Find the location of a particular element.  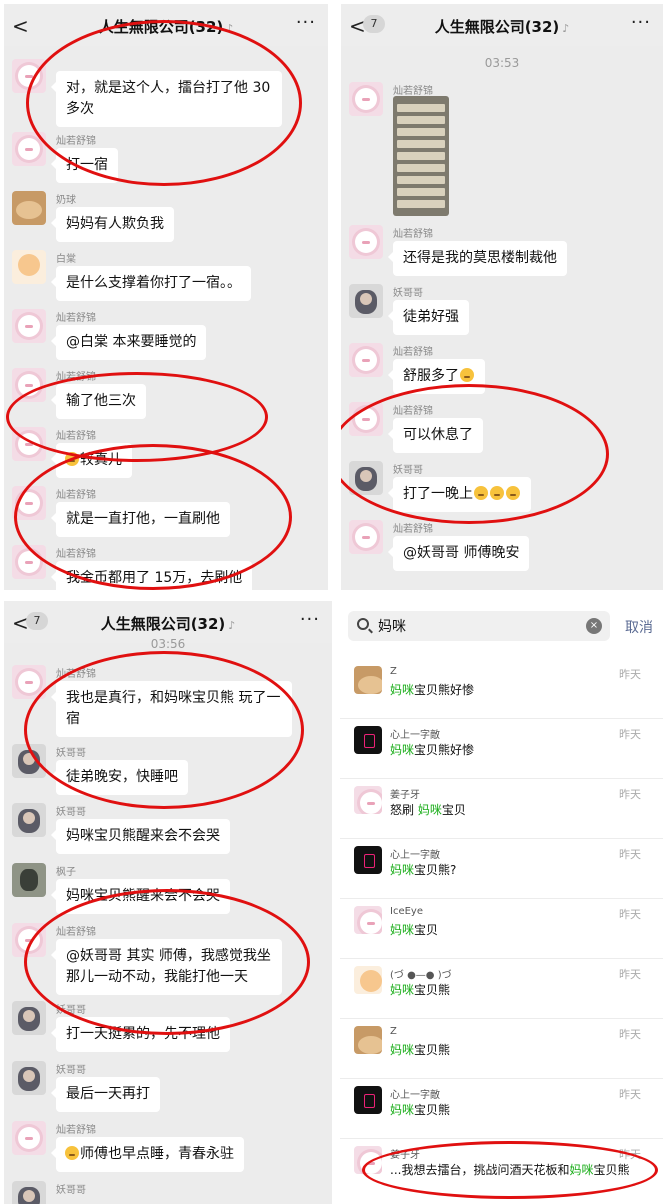

result-text: 妈咪宝贝 is located at coordinates (414, 930).